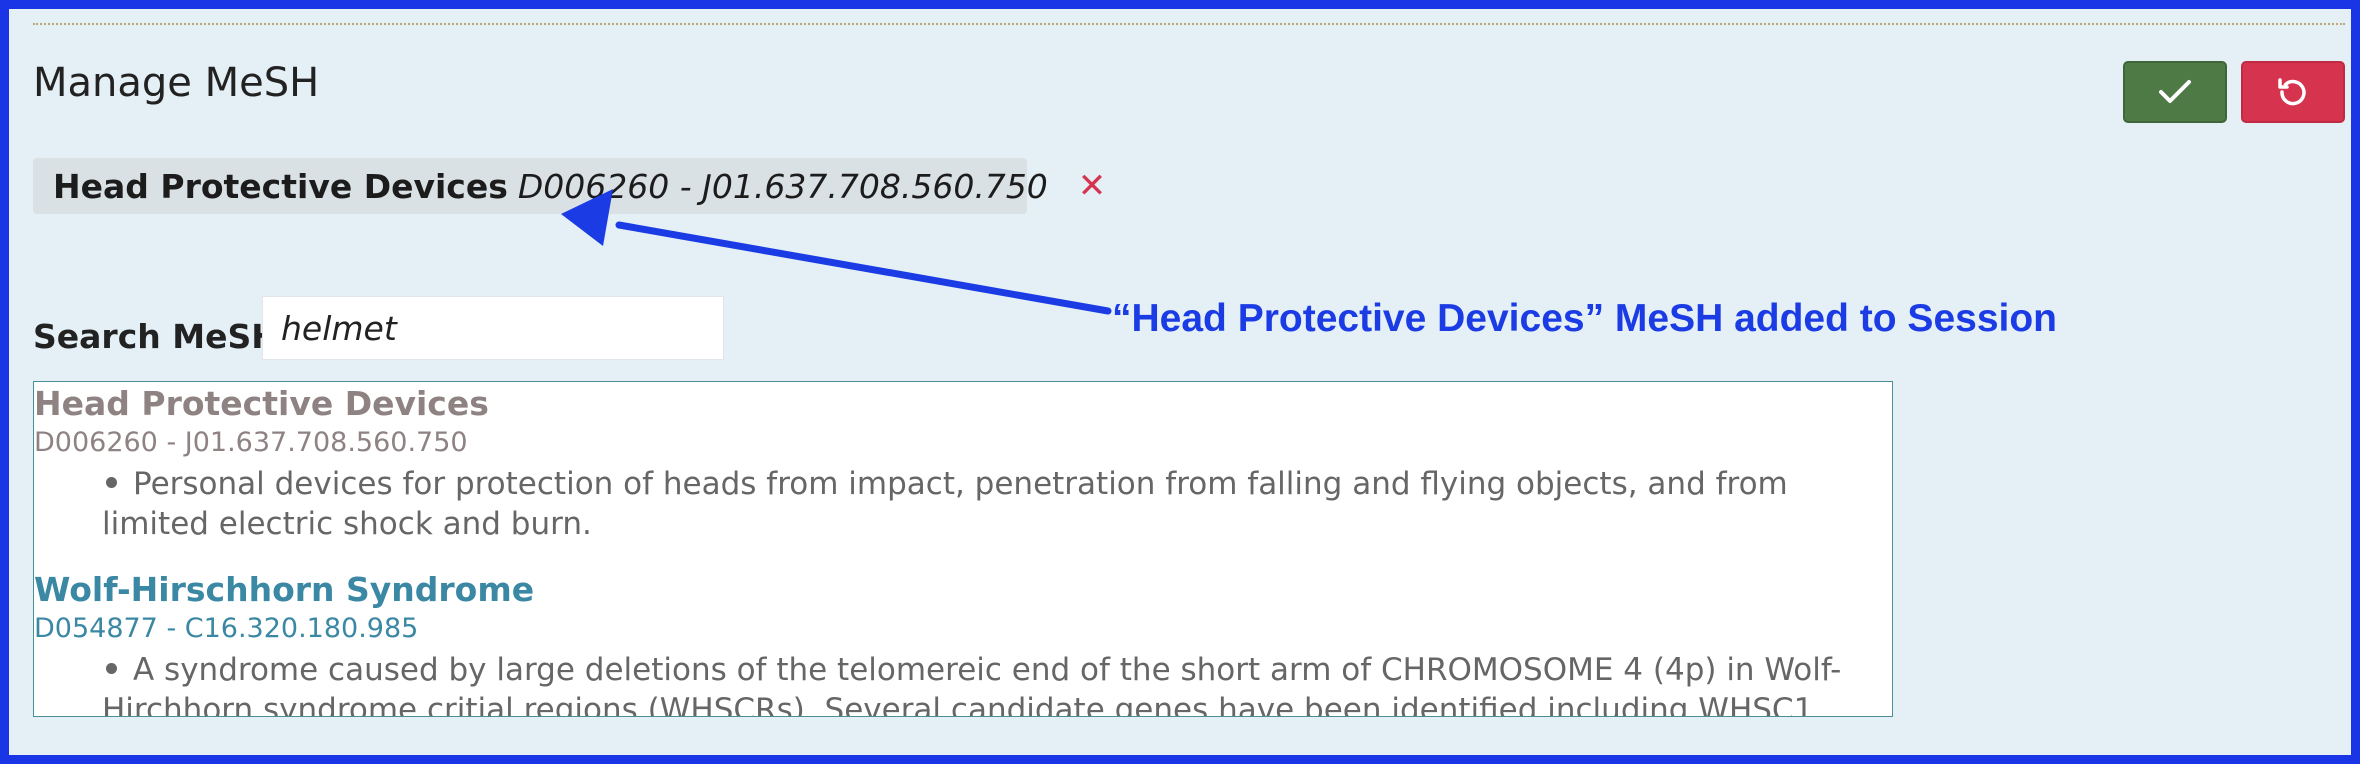  What do you see at coordinates (963, 589) in the screenshot?
I see `result-title: Wolf-Hirschhorn Syndrome` at bounding box center [963, 589].